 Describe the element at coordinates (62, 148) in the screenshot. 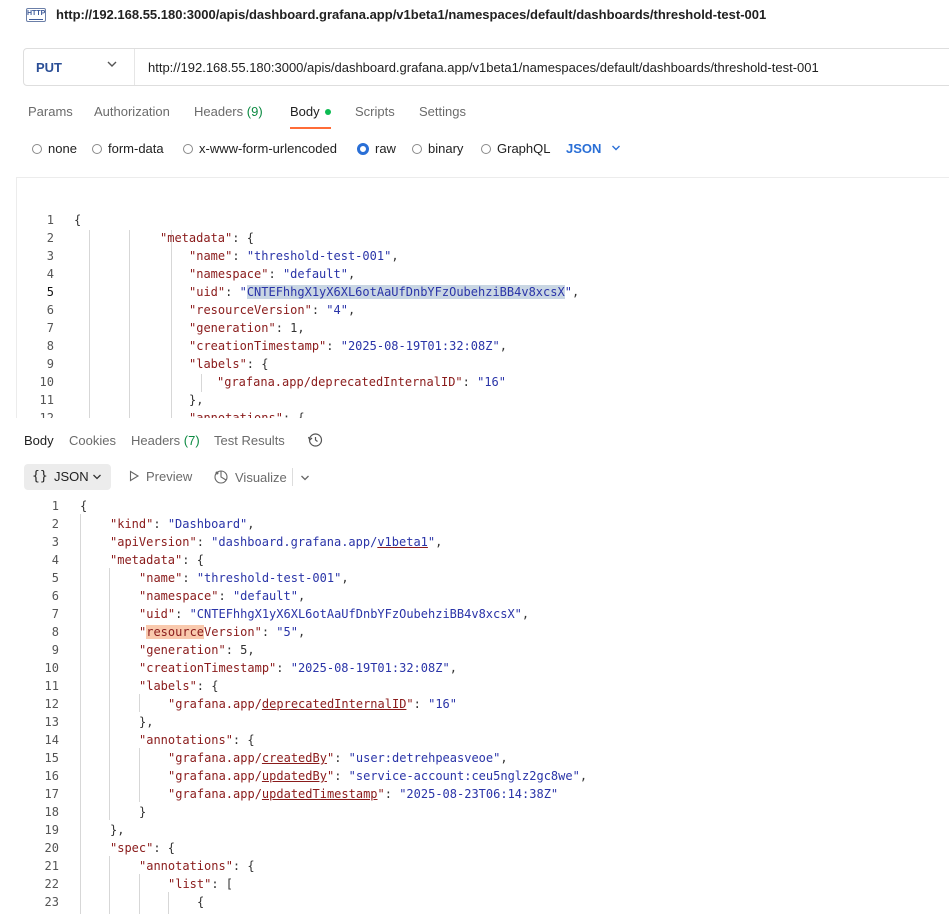

I see `radio-label: none` at that location.